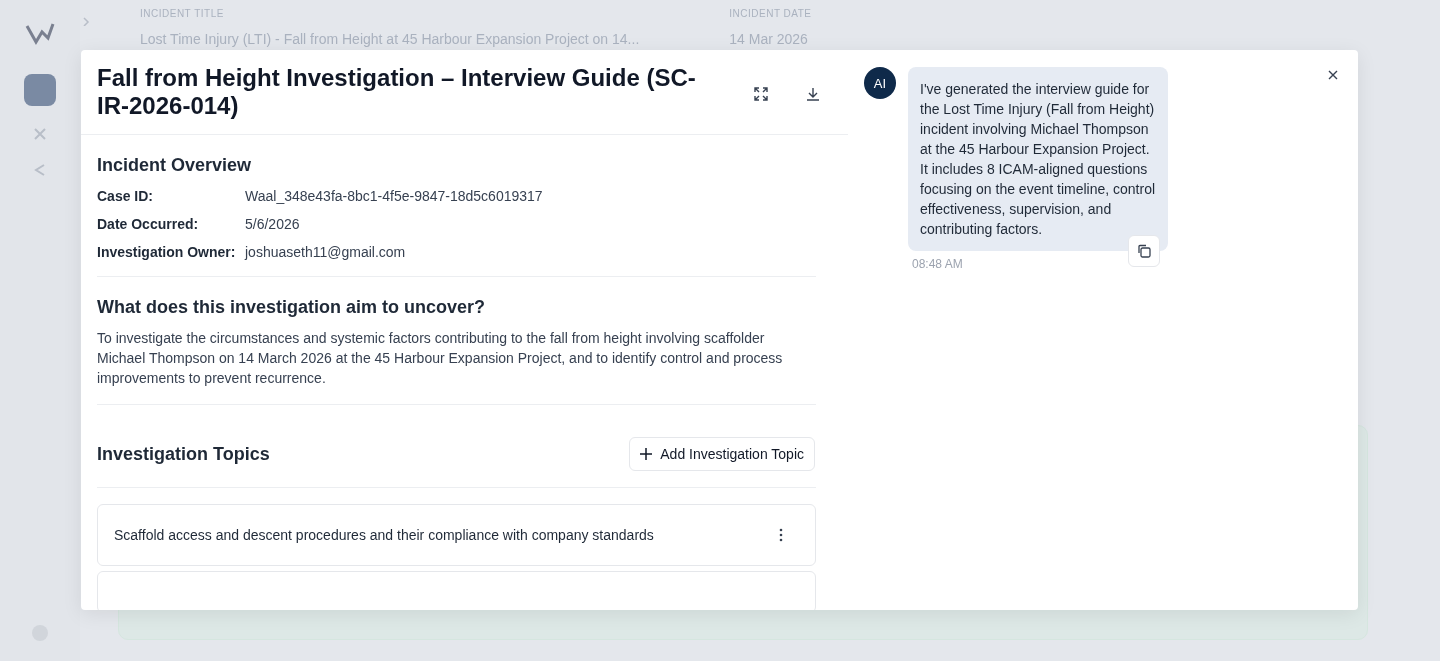 The height and width of the screenshot is (661, 1440). What do you see at coordinates (148, 224) in the screenshot?
I see `field-label: Date Occurred:` at bounding box center [148, 224].